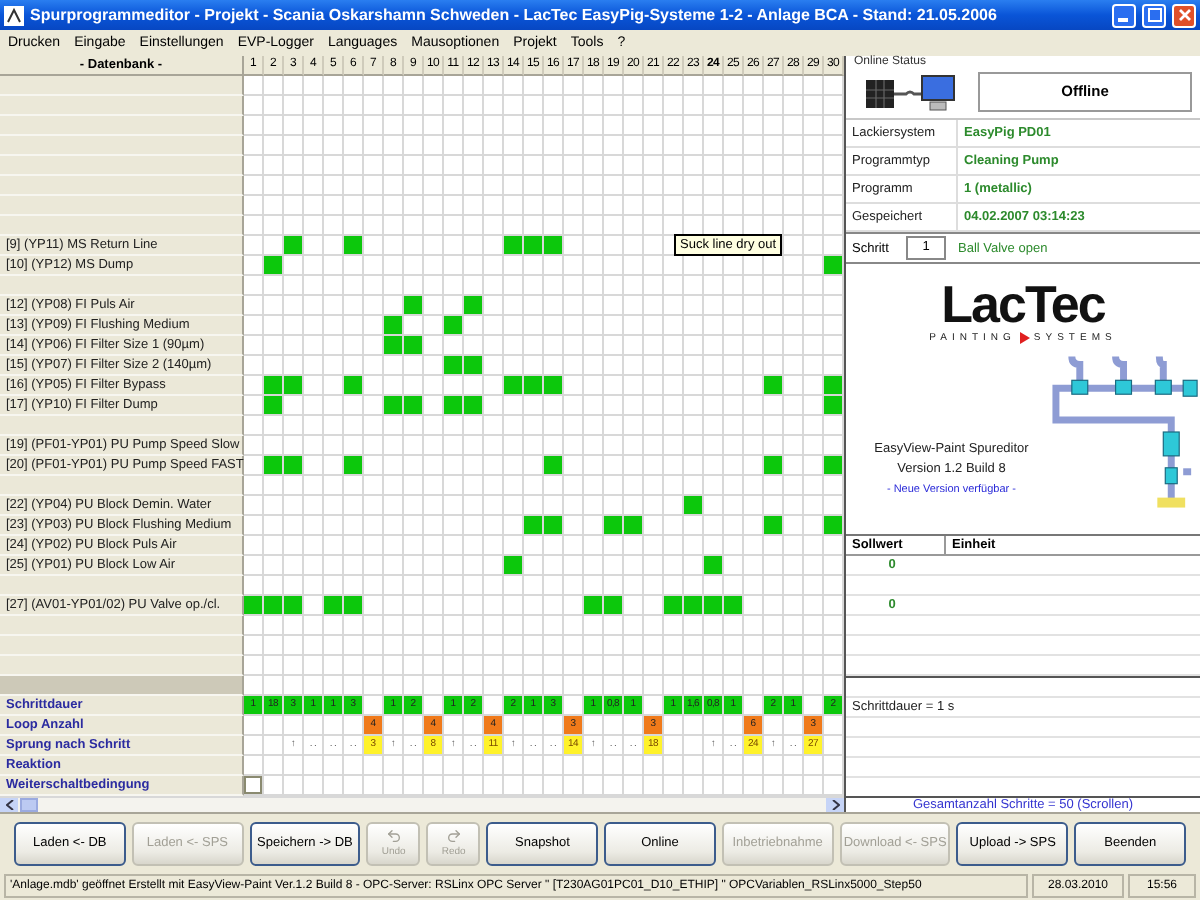 The image size is (1200, 900). What do you see at coordinates (1023, 304) in the screenshot?
I see `company-logo: LacTec` at bounding box center [1023, 304].